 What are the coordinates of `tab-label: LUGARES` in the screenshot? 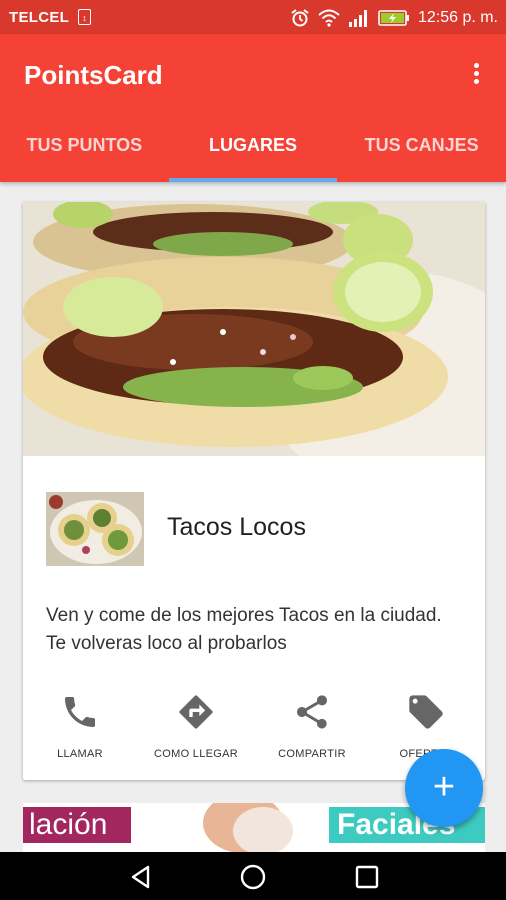 It's located at (253, 145).